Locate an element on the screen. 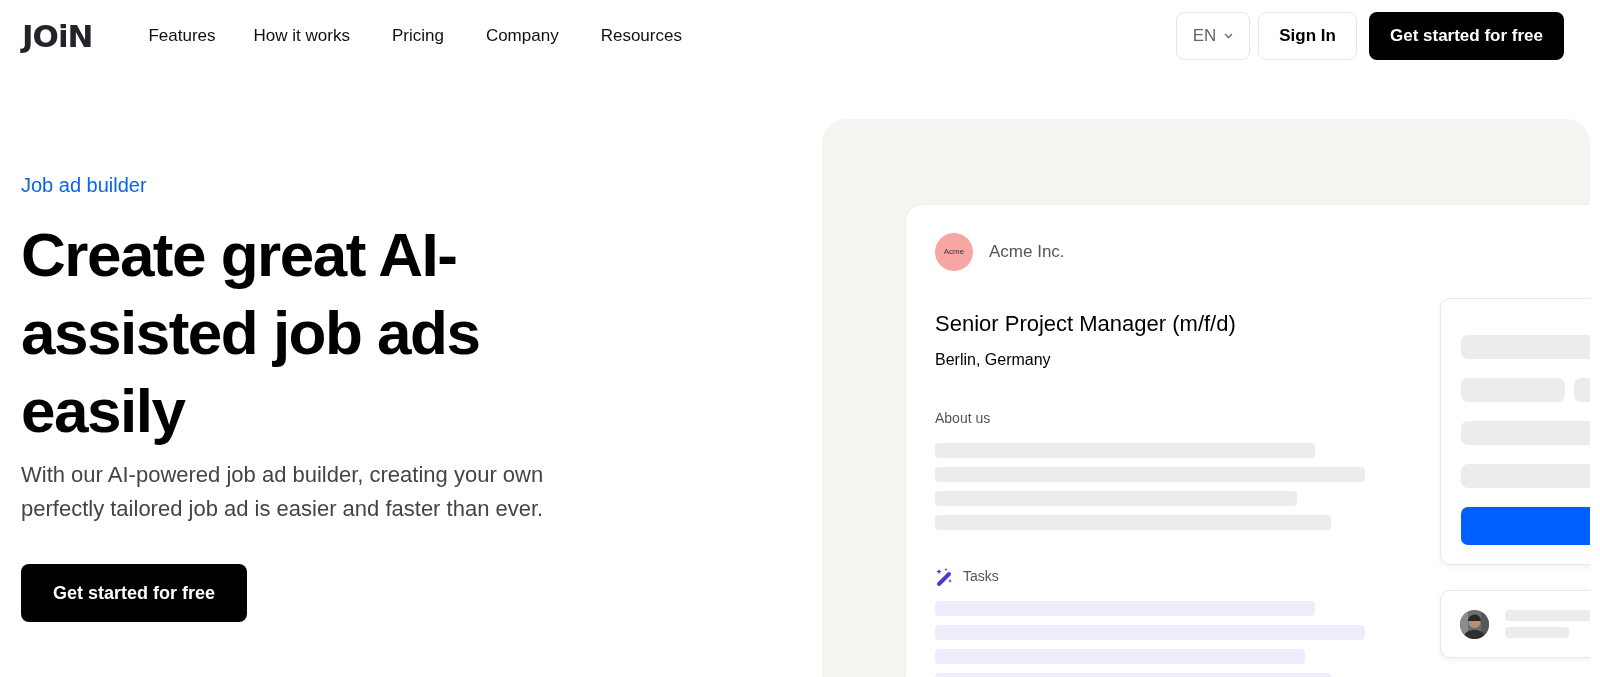 The width and height of the screenshot is (1600, 677). language-dropdown: EN is located at coordinates (1213, 36).